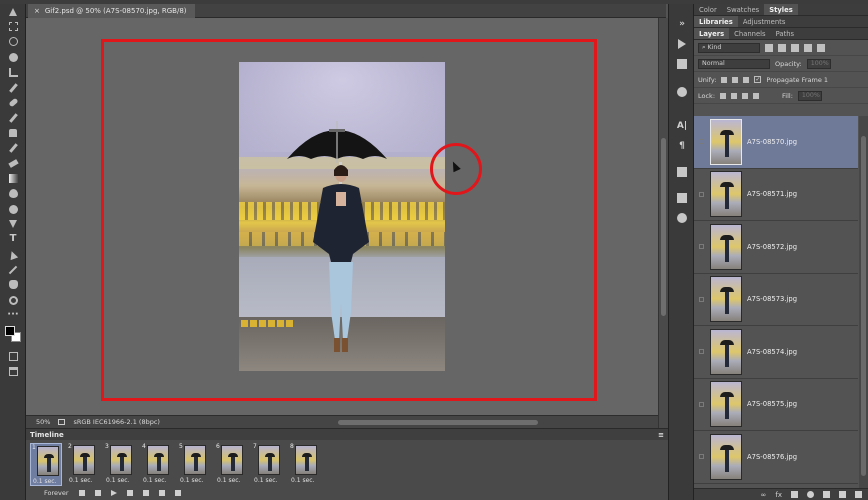 The image size is (868, 500). I want to click on pixel-filter-icon, so click(769, 47).